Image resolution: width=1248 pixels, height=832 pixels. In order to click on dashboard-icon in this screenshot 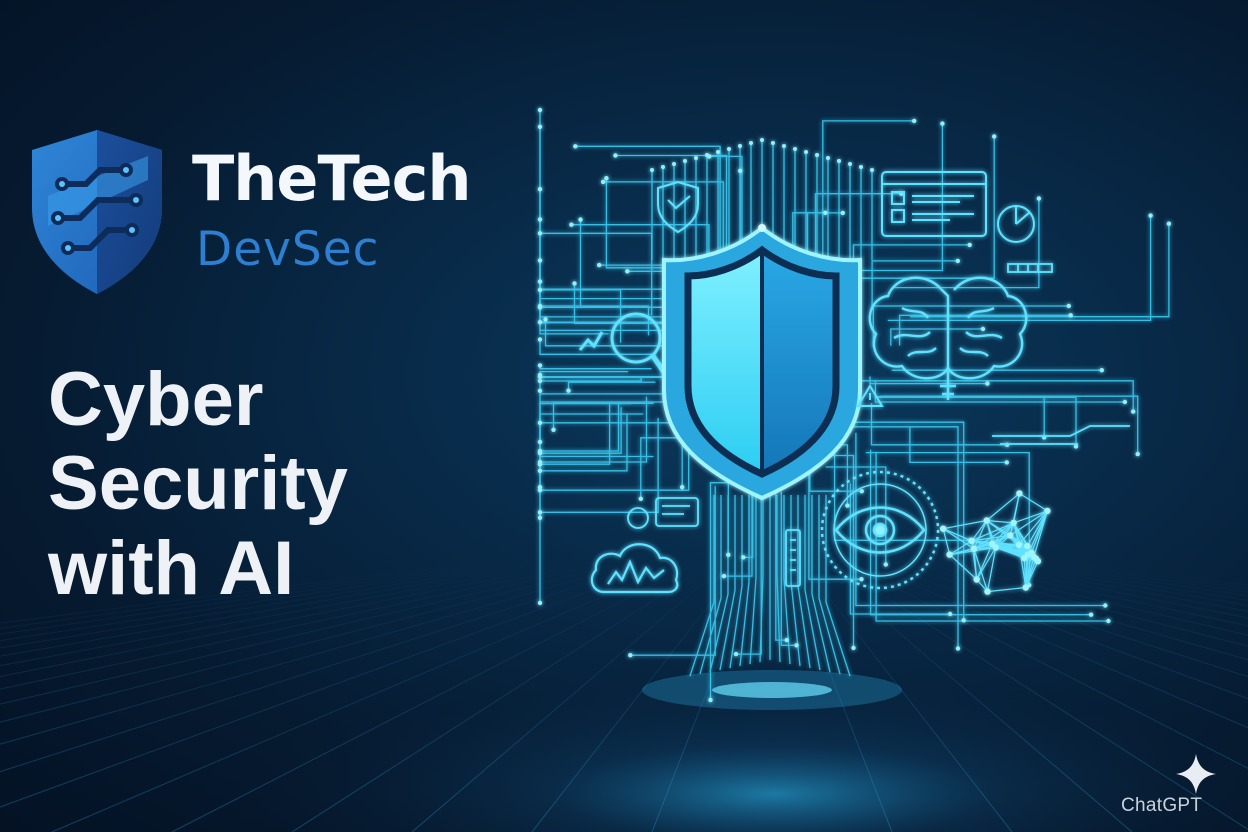, I will do `click(934, 204)`.